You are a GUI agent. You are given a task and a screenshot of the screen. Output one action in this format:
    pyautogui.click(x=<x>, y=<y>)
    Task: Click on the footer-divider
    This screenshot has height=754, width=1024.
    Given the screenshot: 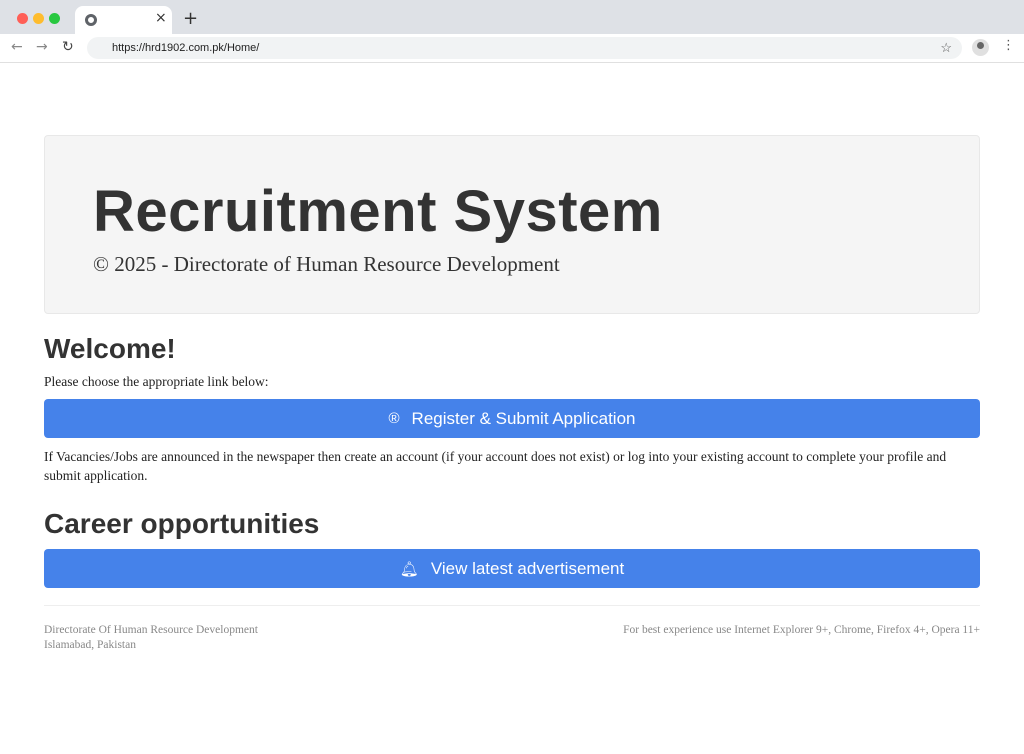 What is the action you would take?
    pyautogui.click(x=512, y=605)
    